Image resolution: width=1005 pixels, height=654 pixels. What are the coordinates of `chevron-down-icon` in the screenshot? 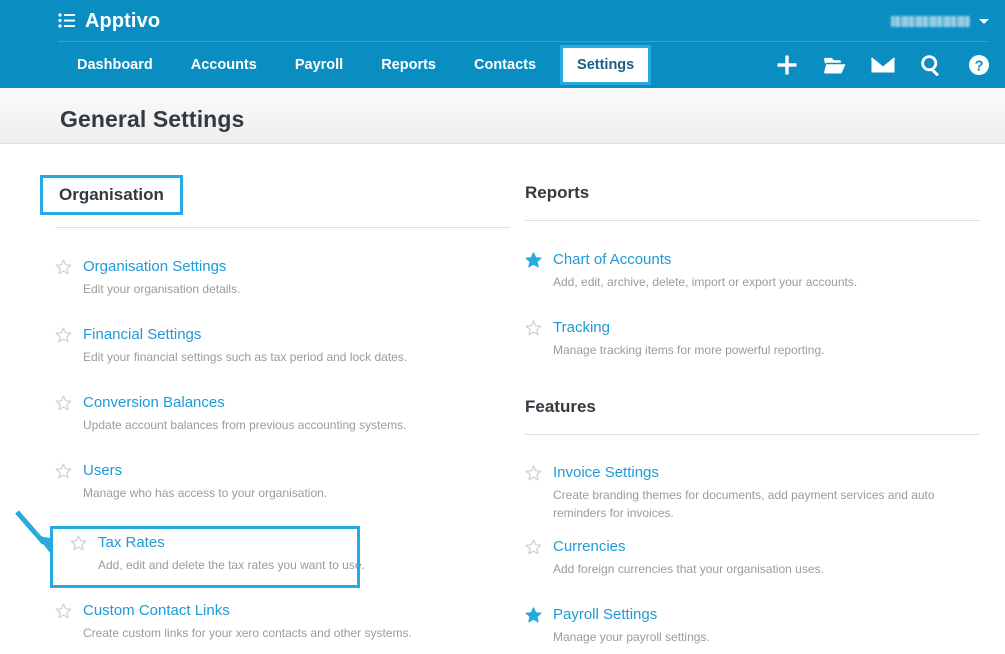 It's located at (984, 21).